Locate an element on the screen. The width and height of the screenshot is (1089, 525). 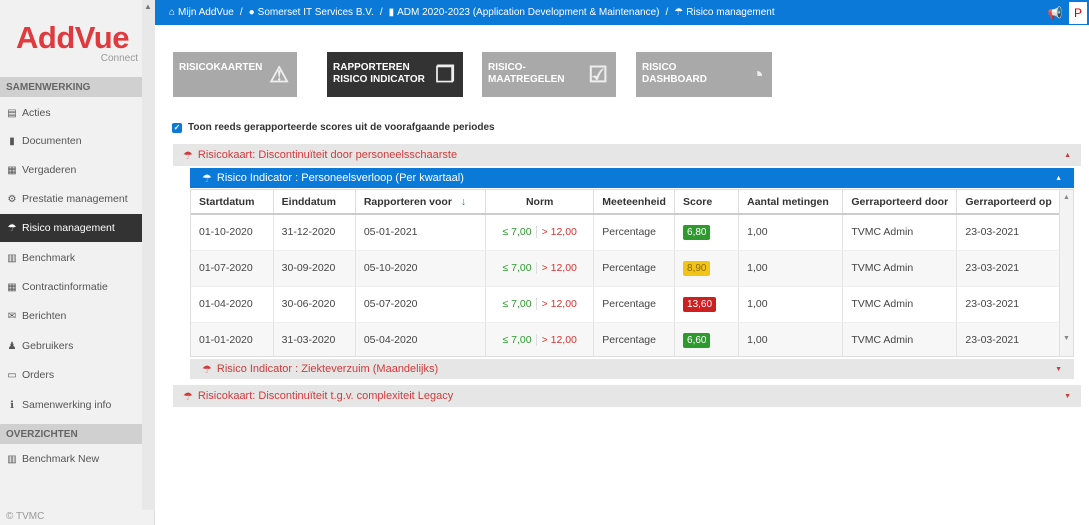
info-icon: ℹ is located at coordinates (12, 405).